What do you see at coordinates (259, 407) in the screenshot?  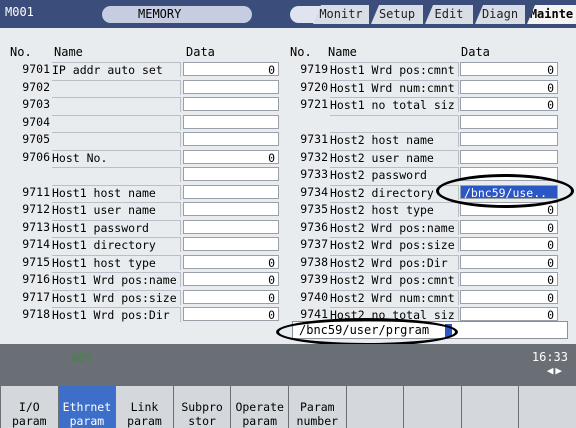 I see `softkey-5: Operate param` at bounding box center [259, 407].